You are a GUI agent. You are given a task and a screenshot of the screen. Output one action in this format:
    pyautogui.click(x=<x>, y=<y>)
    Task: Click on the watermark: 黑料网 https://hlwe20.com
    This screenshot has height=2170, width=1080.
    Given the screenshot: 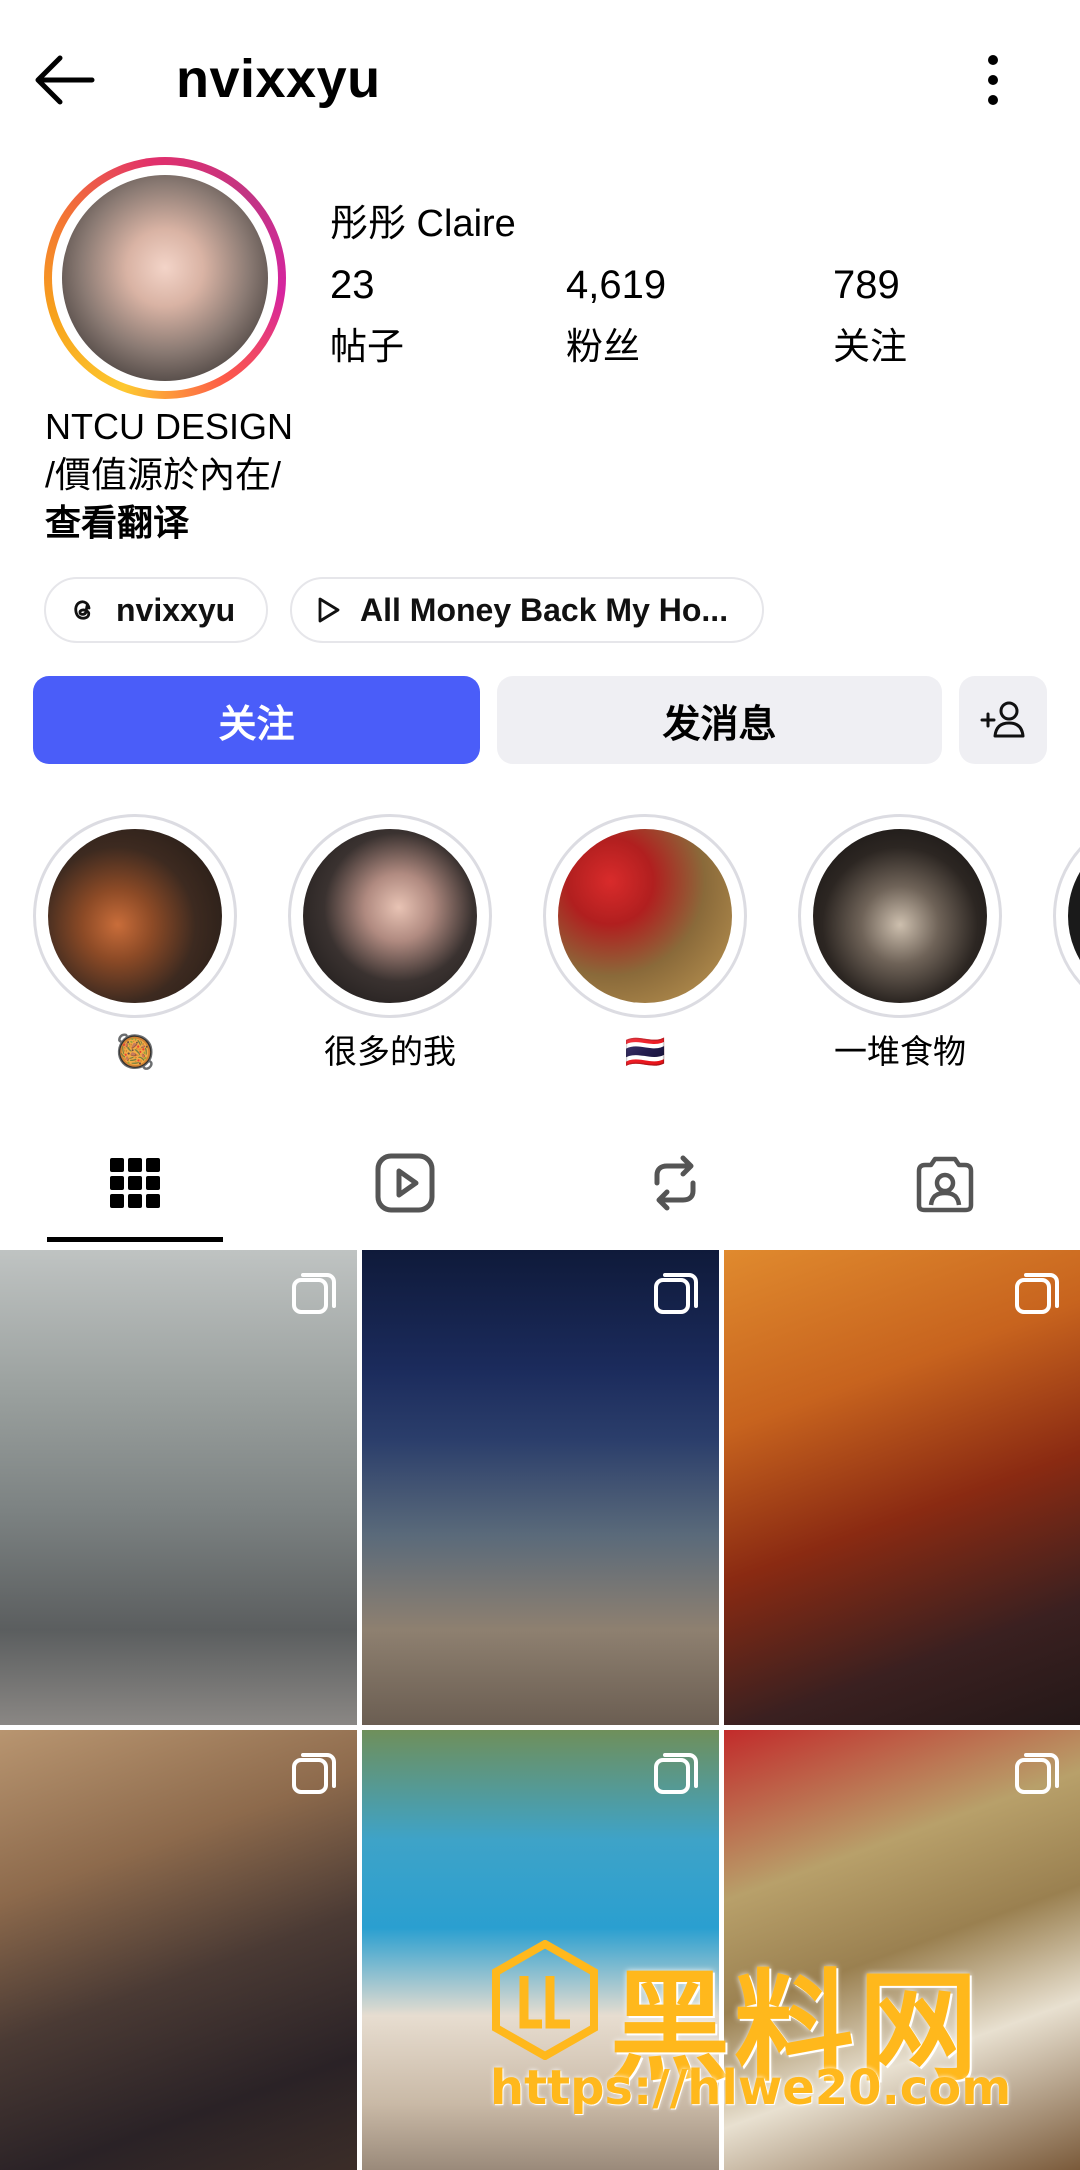 What is the action you would take?
    pyautogui.click(x=770, y=2030)
    